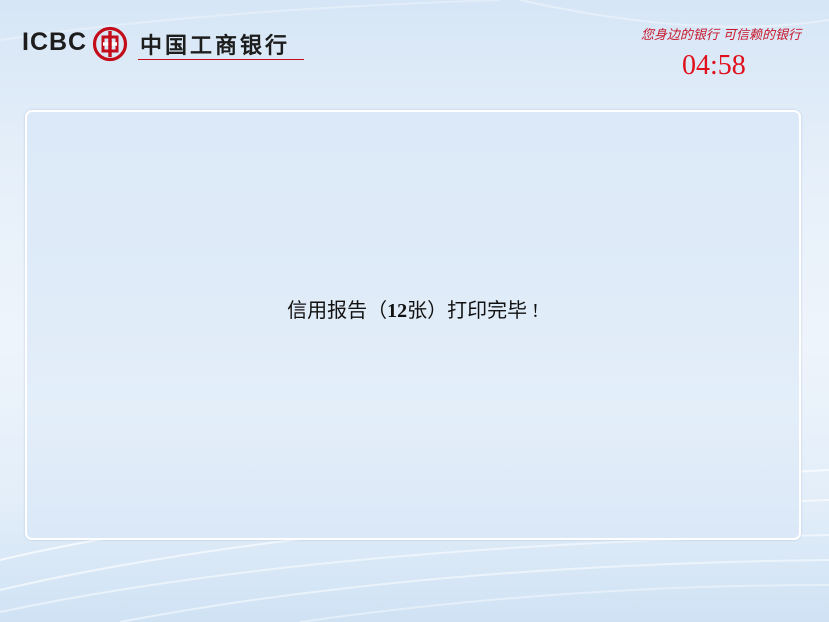 The height and width of the screenshot is (622, 829). I want to click on message-prefix: 信用报告（, so click(337, 311).